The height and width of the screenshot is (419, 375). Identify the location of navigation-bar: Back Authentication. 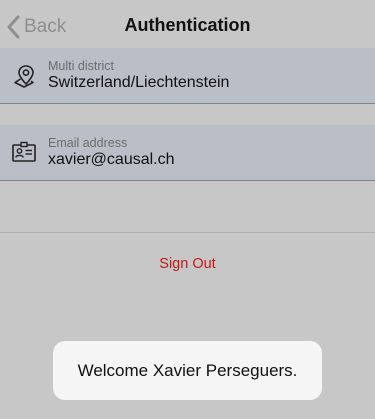
(187, 26).